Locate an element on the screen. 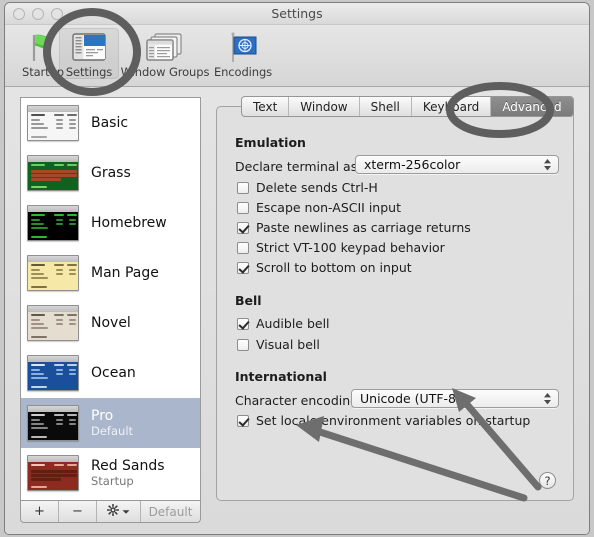 The height and width of the screenshot is (537, 594). declare-terminal-popup: xterm-256color is located at coordinates (457, 164).